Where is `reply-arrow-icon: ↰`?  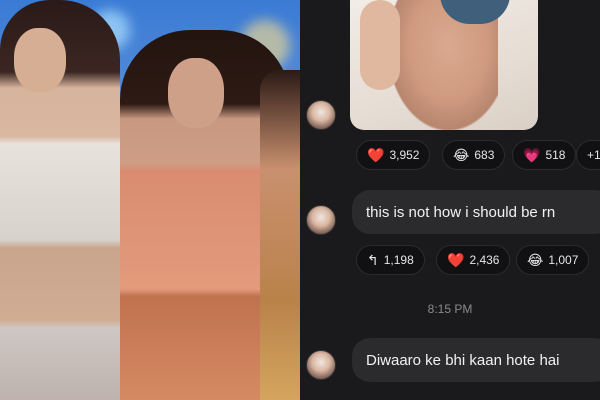
reply-arrow-icon: ↰ is located at coordinates (373, 260).